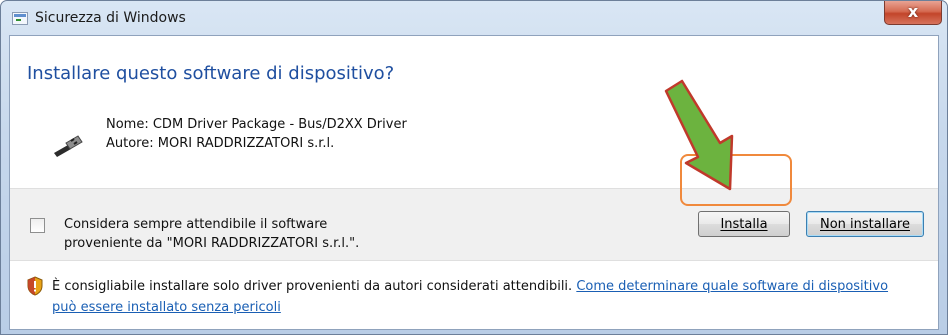 This screenshot has width=948, height=335. What do you see at coordinates (69, 148) in the screenshot?
I see `usb-plug-icon` at bounding box center [69, 148].